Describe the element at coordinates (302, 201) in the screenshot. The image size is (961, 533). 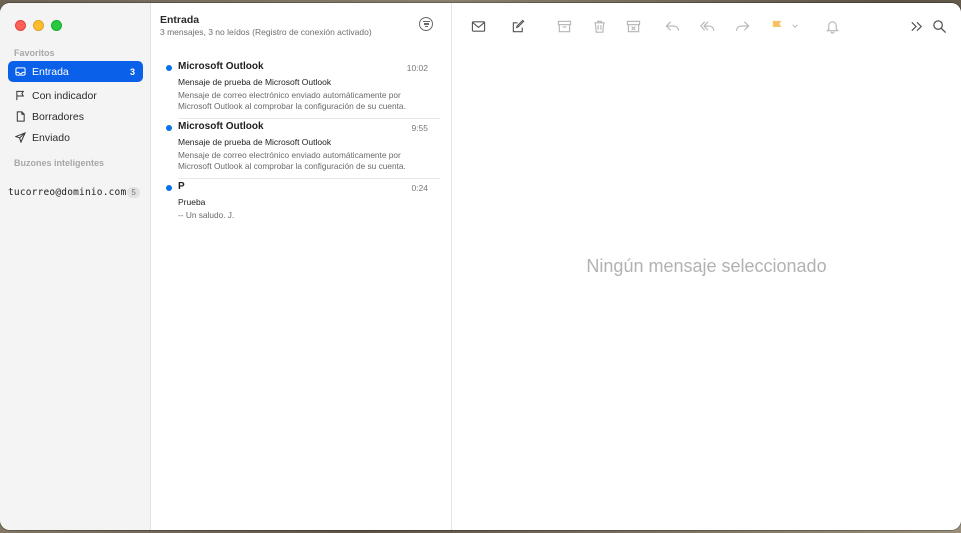
I see `message-row: P 0:24 Prueba -- Un saludo. J.` at that location.